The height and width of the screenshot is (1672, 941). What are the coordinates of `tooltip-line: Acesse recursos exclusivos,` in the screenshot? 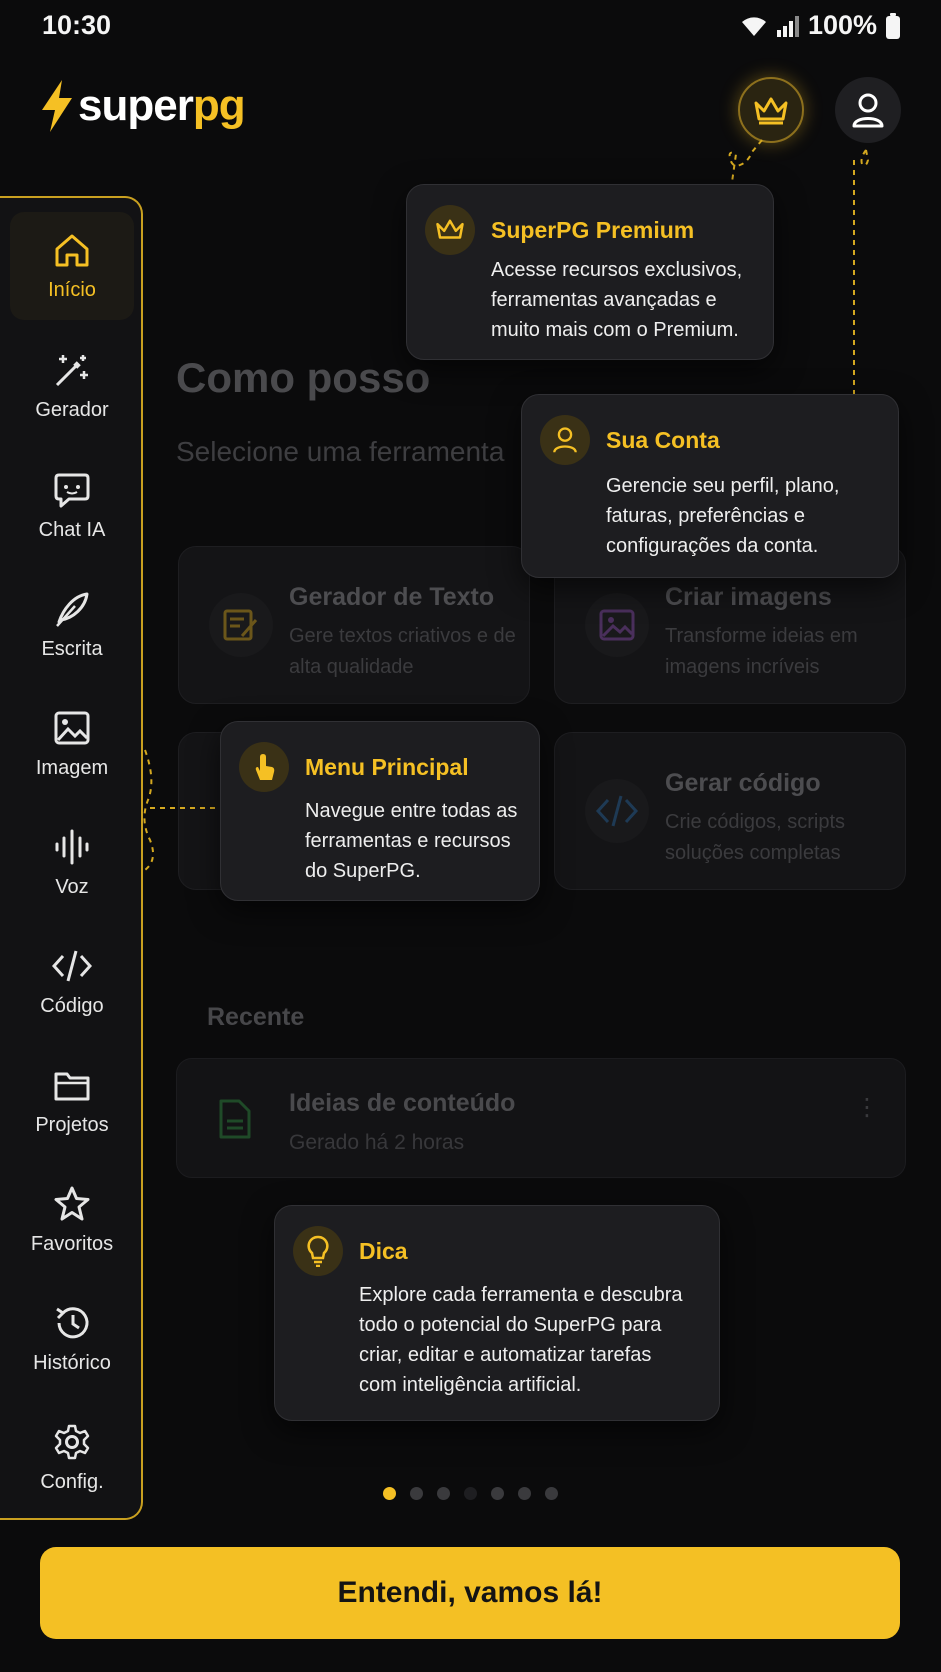 It's located at (617, 270).